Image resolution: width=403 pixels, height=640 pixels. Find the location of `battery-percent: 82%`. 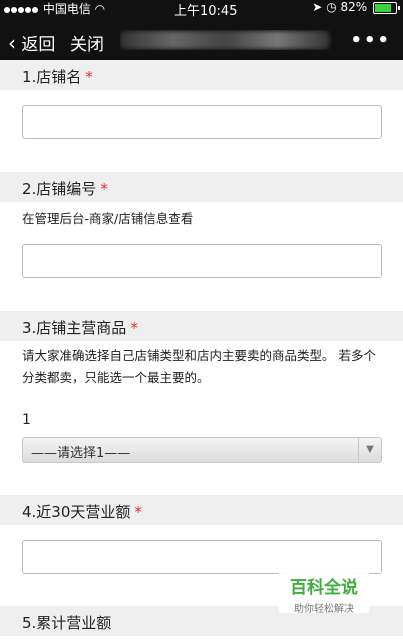

battery-percent: 82% is located at coordinates (354, 7).